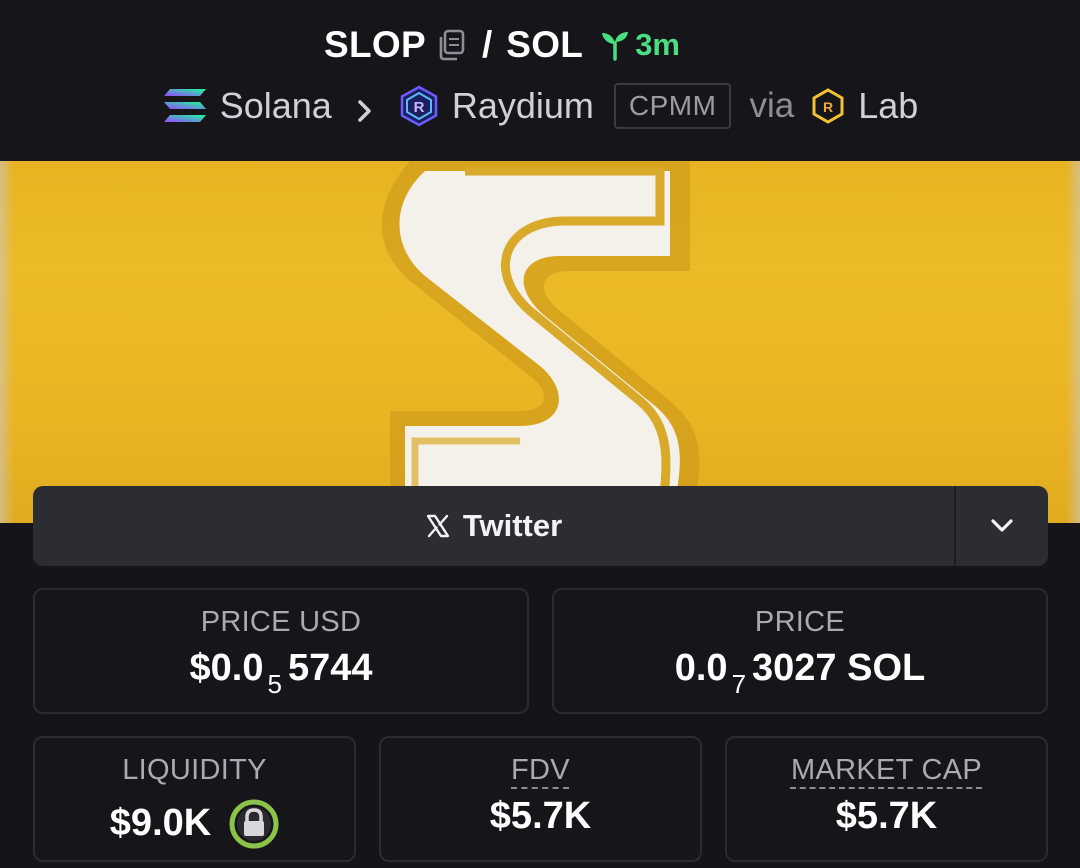 The width and height of the screenshot is (1080, 868). What do you see at coordinates (438, 526) in the screenshot?
I see `x-icon` at bounding box center [438, 526].